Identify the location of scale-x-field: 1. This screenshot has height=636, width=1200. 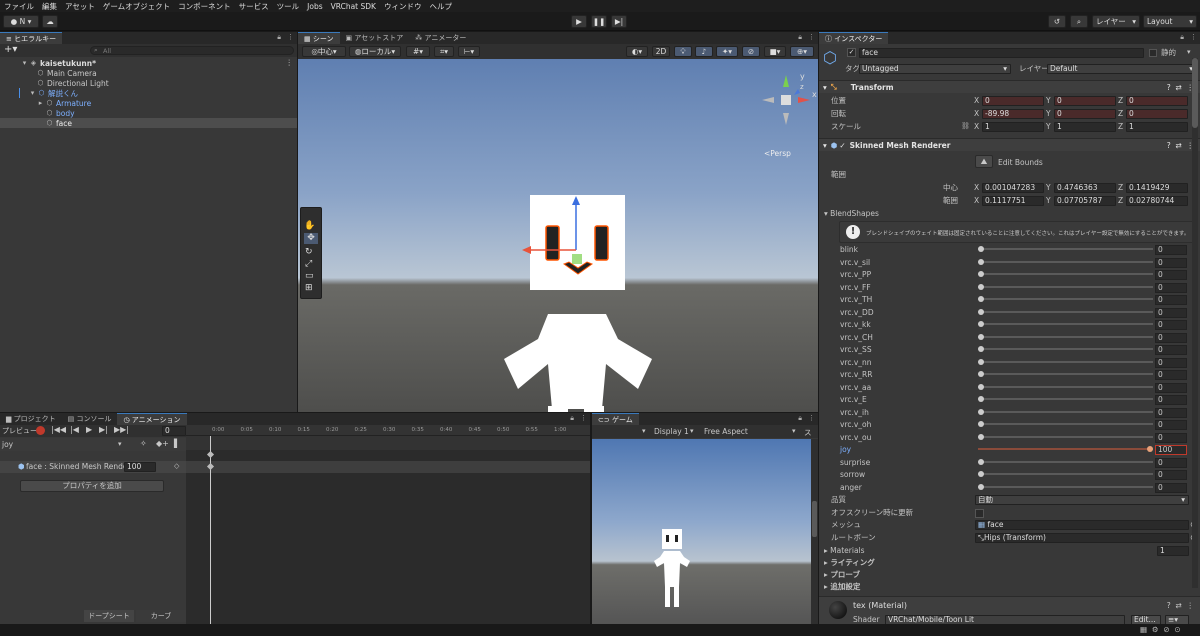
(1013, 127).